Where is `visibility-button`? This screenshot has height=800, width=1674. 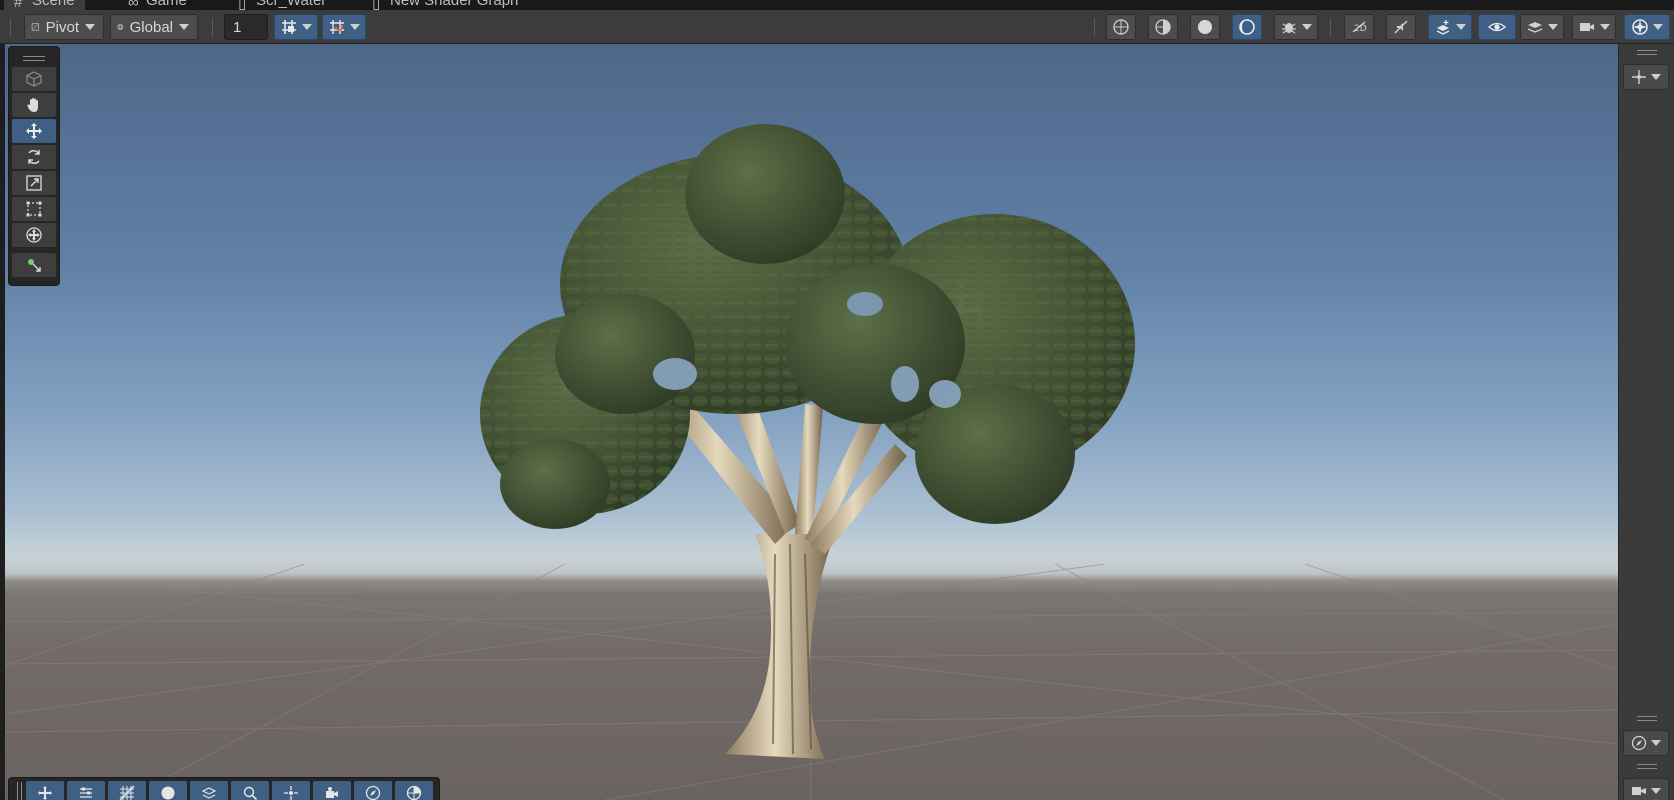 visibility-button is located at coordinates (1497, 27).